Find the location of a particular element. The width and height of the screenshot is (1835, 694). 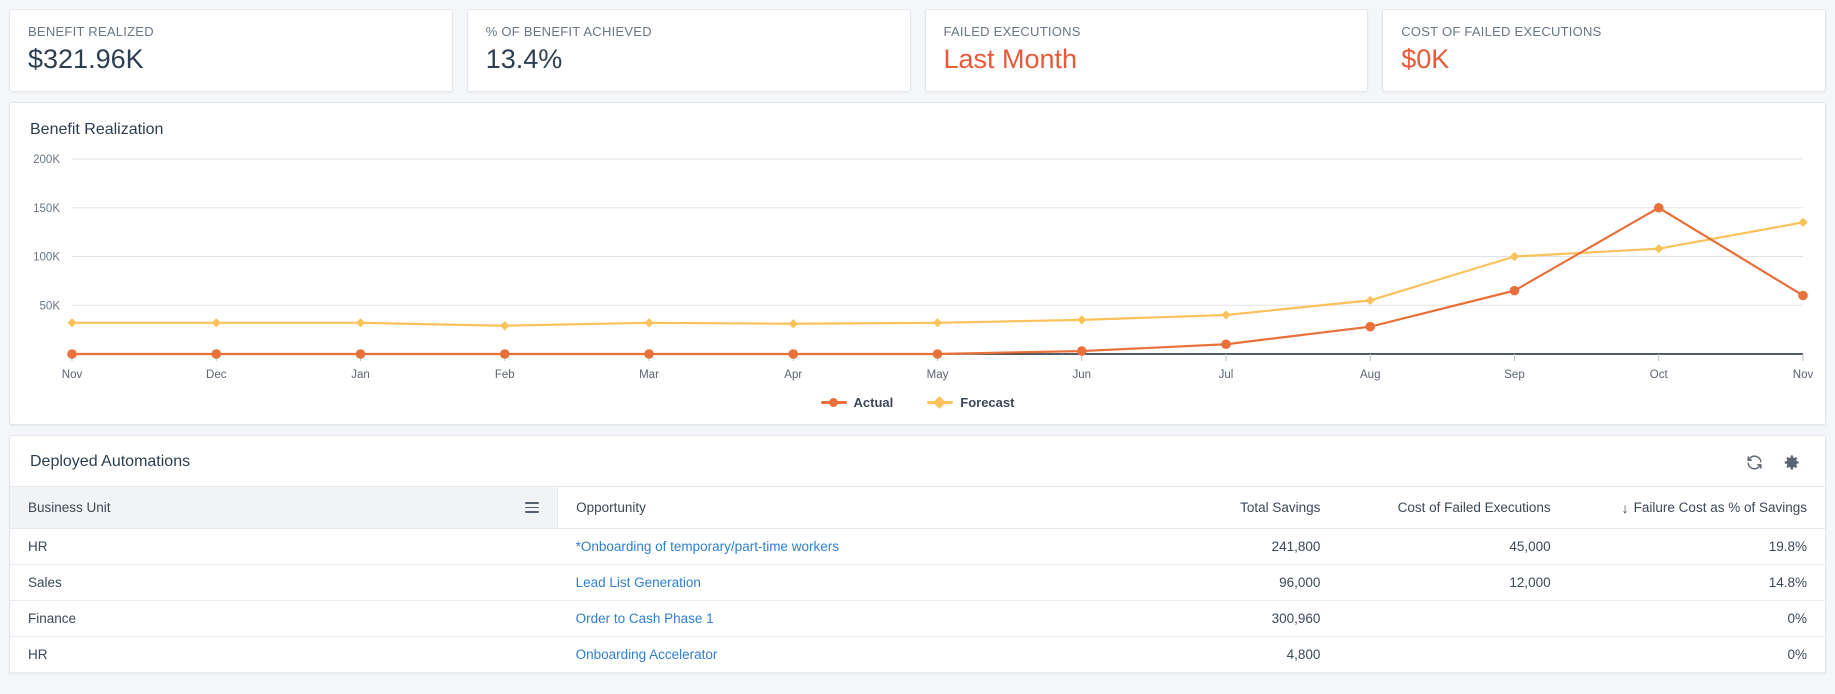

column-header-label: Opportunity is located at coordinates (611, 507).